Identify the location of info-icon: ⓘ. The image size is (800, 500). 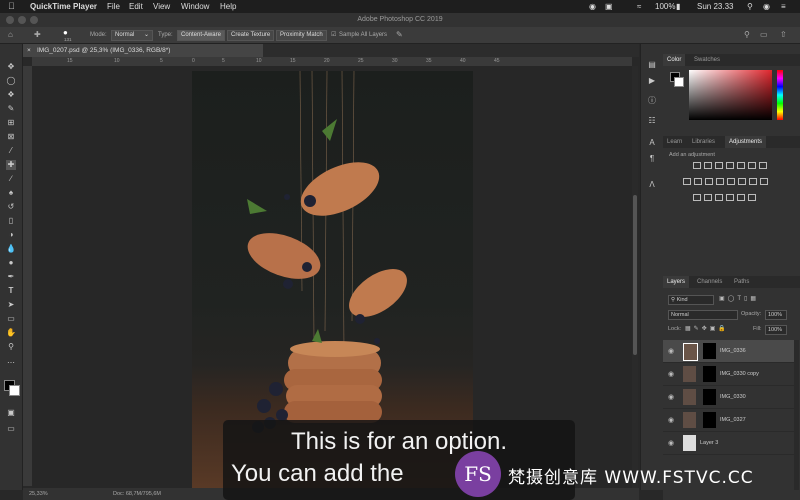
(652, 101).